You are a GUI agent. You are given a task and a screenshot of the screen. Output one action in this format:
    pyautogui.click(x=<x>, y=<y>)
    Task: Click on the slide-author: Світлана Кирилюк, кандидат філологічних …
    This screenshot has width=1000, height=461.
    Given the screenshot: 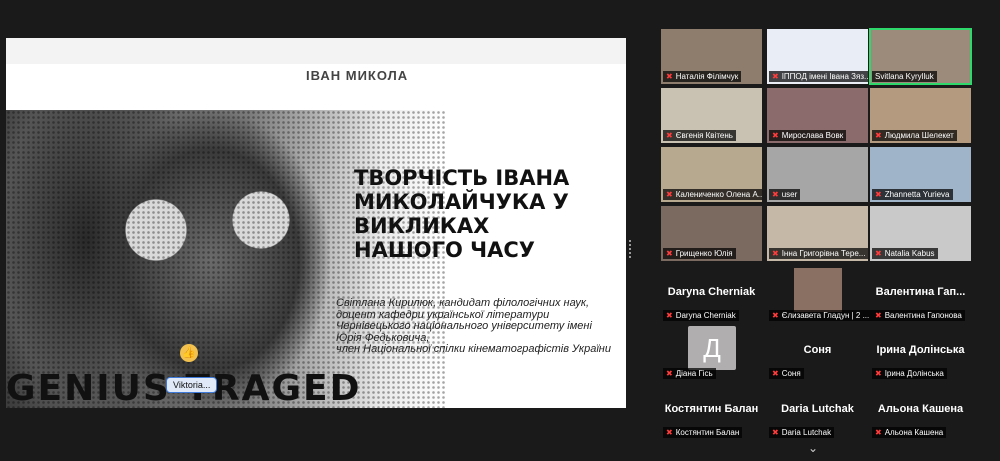 What is the action you would take?
    pyautogui.click(x=464, y=320)
    